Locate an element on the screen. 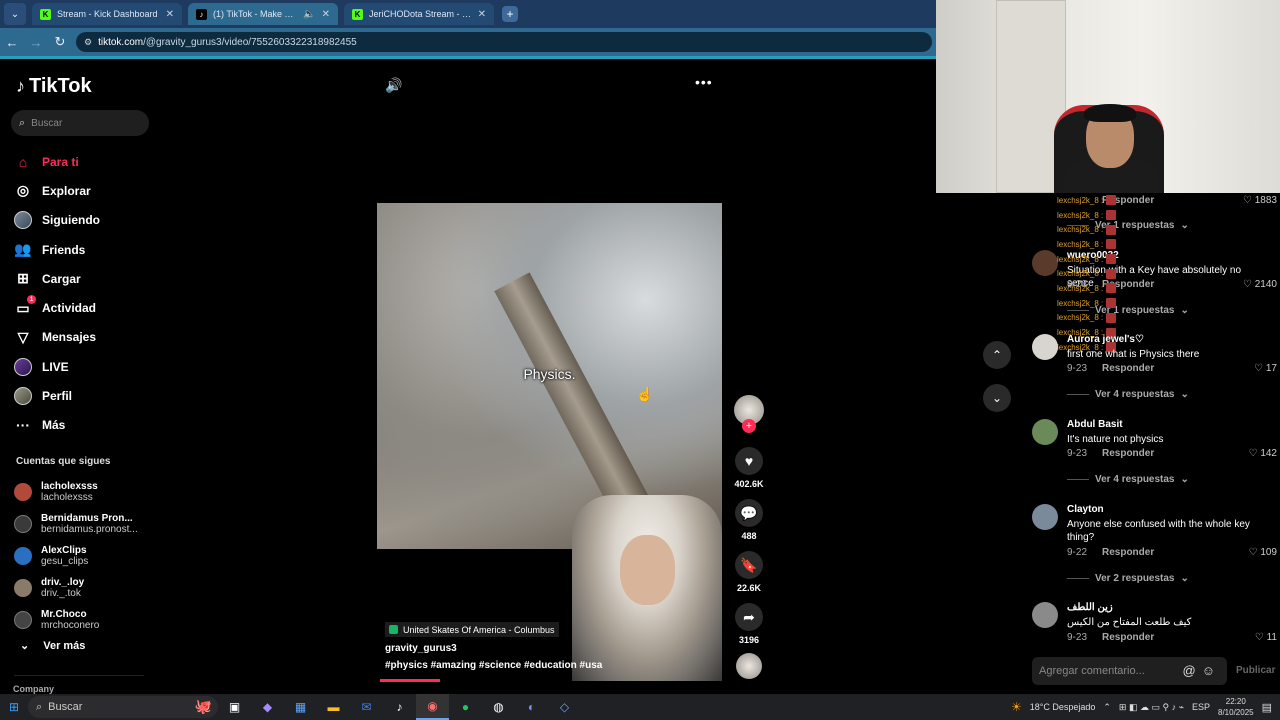 Image resolution: width=1280 pixels, height=720 pixels. video-username: gravity_gurus3 is located at coordinates (421, 648).